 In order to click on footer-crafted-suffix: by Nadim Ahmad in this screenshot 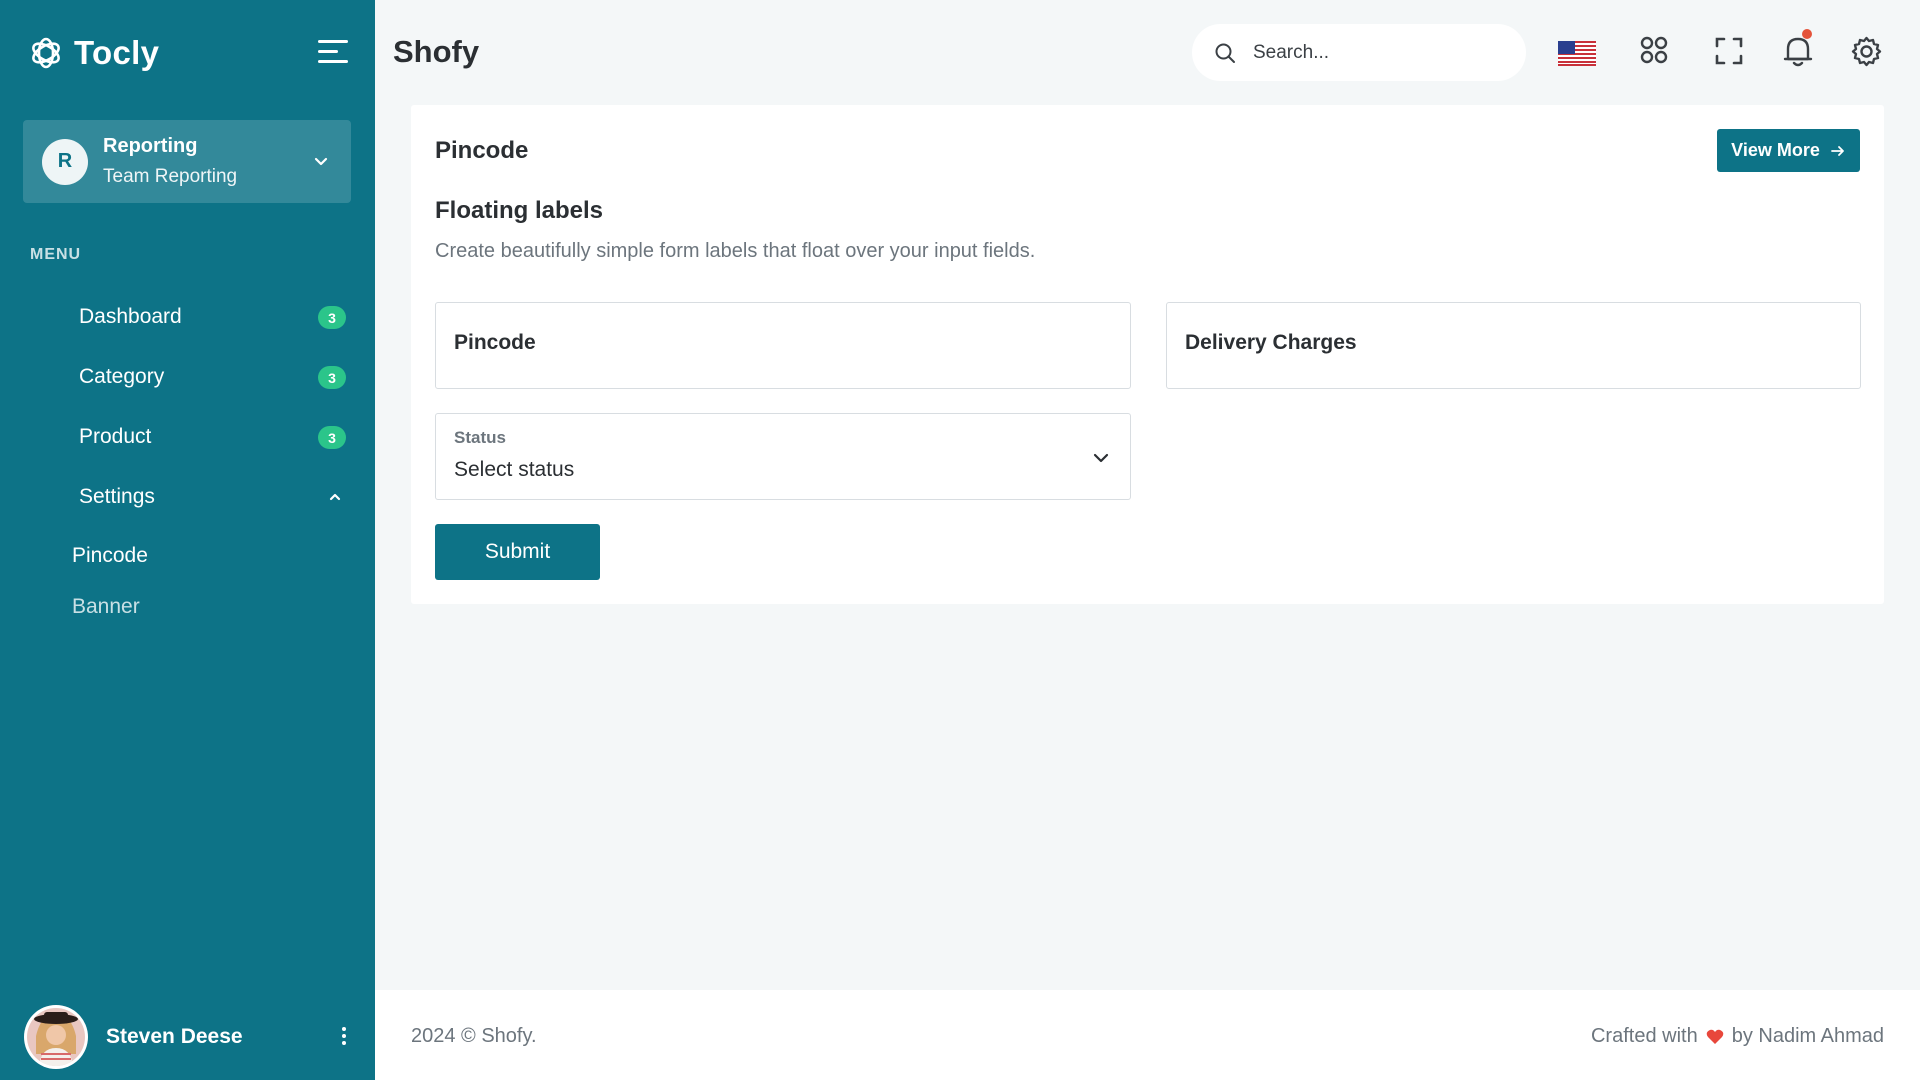, I will do `click(1807, 1036)`.